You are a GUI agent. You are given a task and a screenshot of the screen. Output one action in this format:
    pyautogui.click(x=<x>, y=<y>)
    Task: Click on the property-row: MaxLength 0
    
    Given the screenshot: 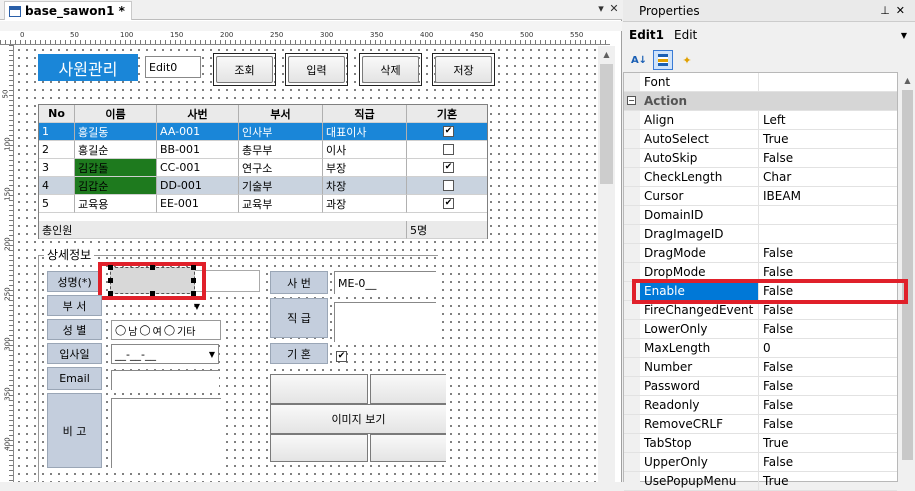 What is the action you would take?
    pyautogui.click(x=760, y=348)
    